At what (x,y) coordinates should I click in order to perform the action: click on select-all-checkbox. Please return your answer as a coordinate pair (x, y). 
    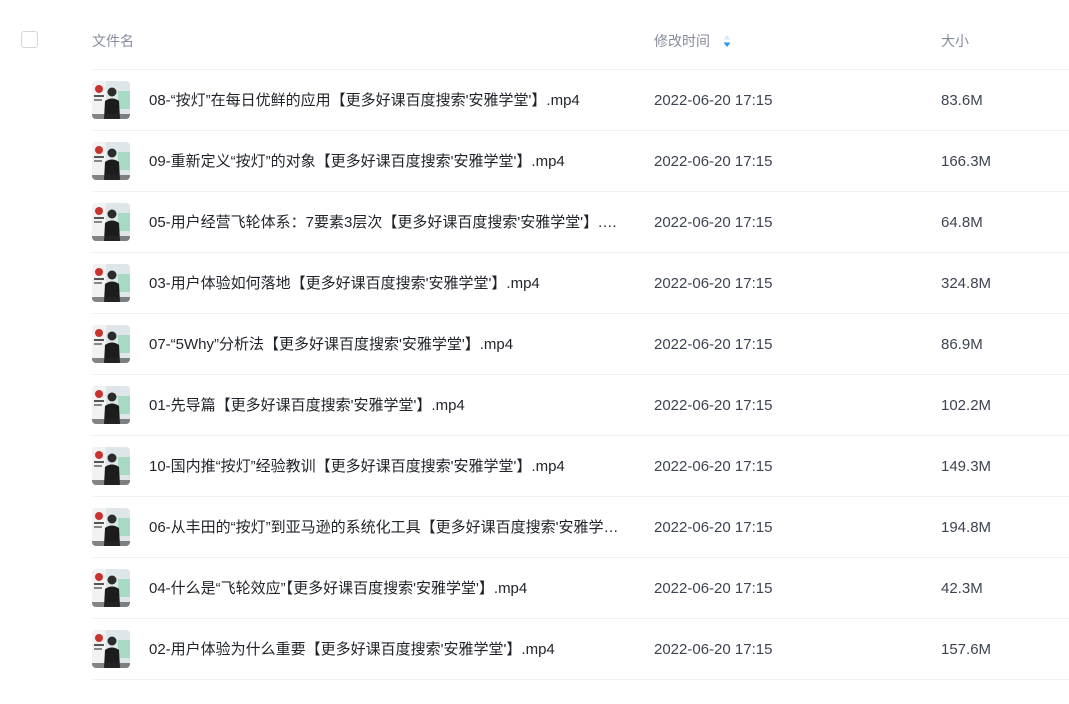
    Looking at the image, I should click on (29, 39).